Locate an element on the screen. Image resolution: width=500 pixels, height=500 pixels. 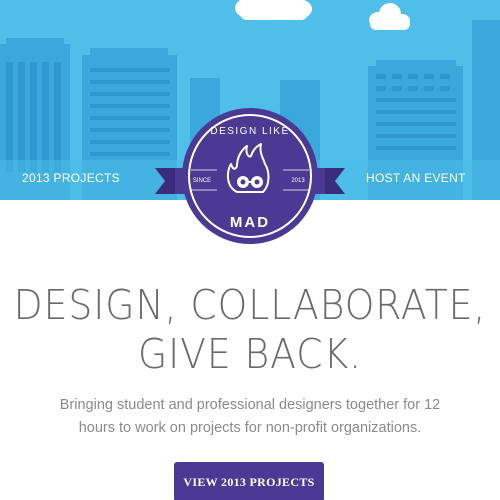
badge-bottom-text: MAD is located at coordinates (250, 222).